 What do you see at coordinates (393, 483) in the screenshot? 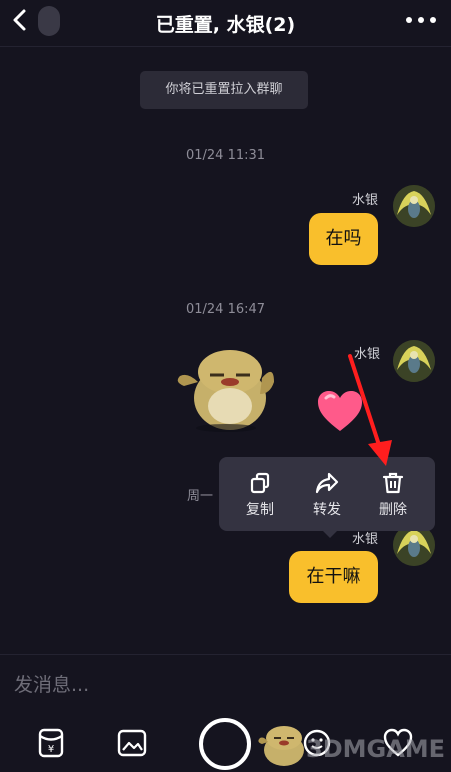
I see `trash-icon` at bounding box center [393, 483].